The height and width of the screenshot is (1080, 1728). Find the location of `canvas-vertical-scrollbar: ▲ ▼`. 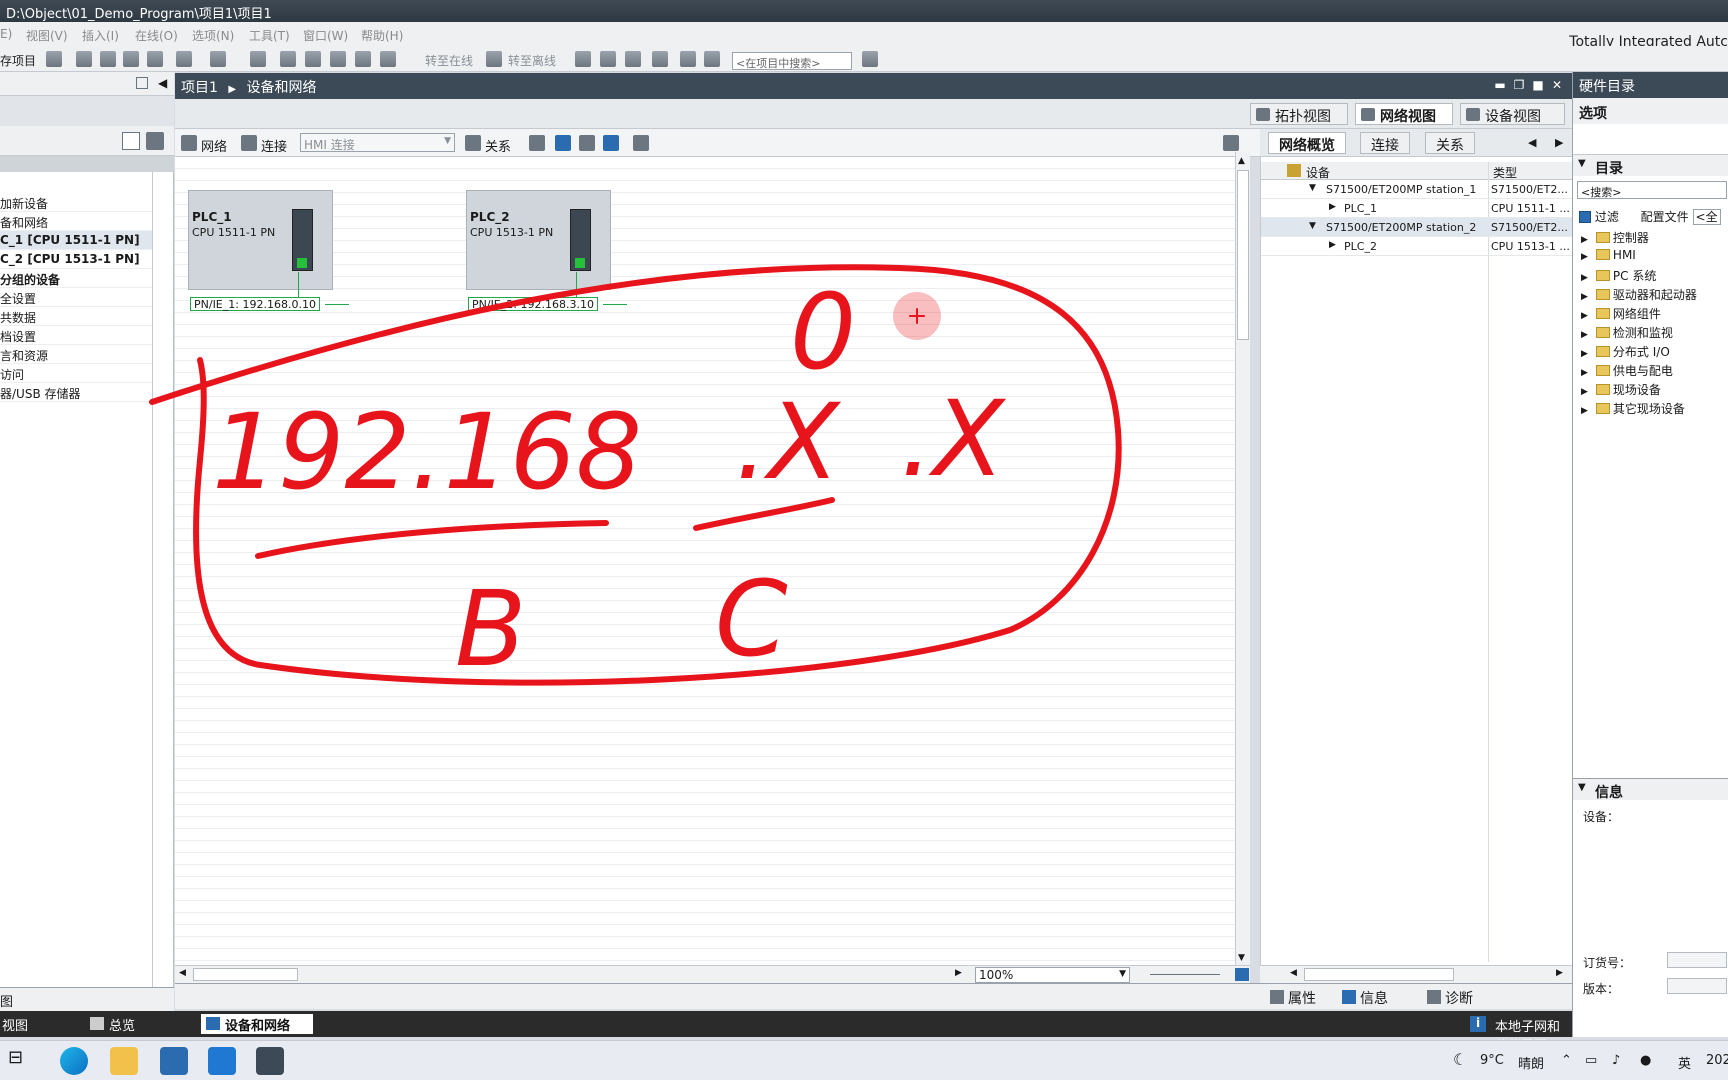

canvas-vertical-scrollbar: ▲ ▼ is located at coordinates (1242, 558).